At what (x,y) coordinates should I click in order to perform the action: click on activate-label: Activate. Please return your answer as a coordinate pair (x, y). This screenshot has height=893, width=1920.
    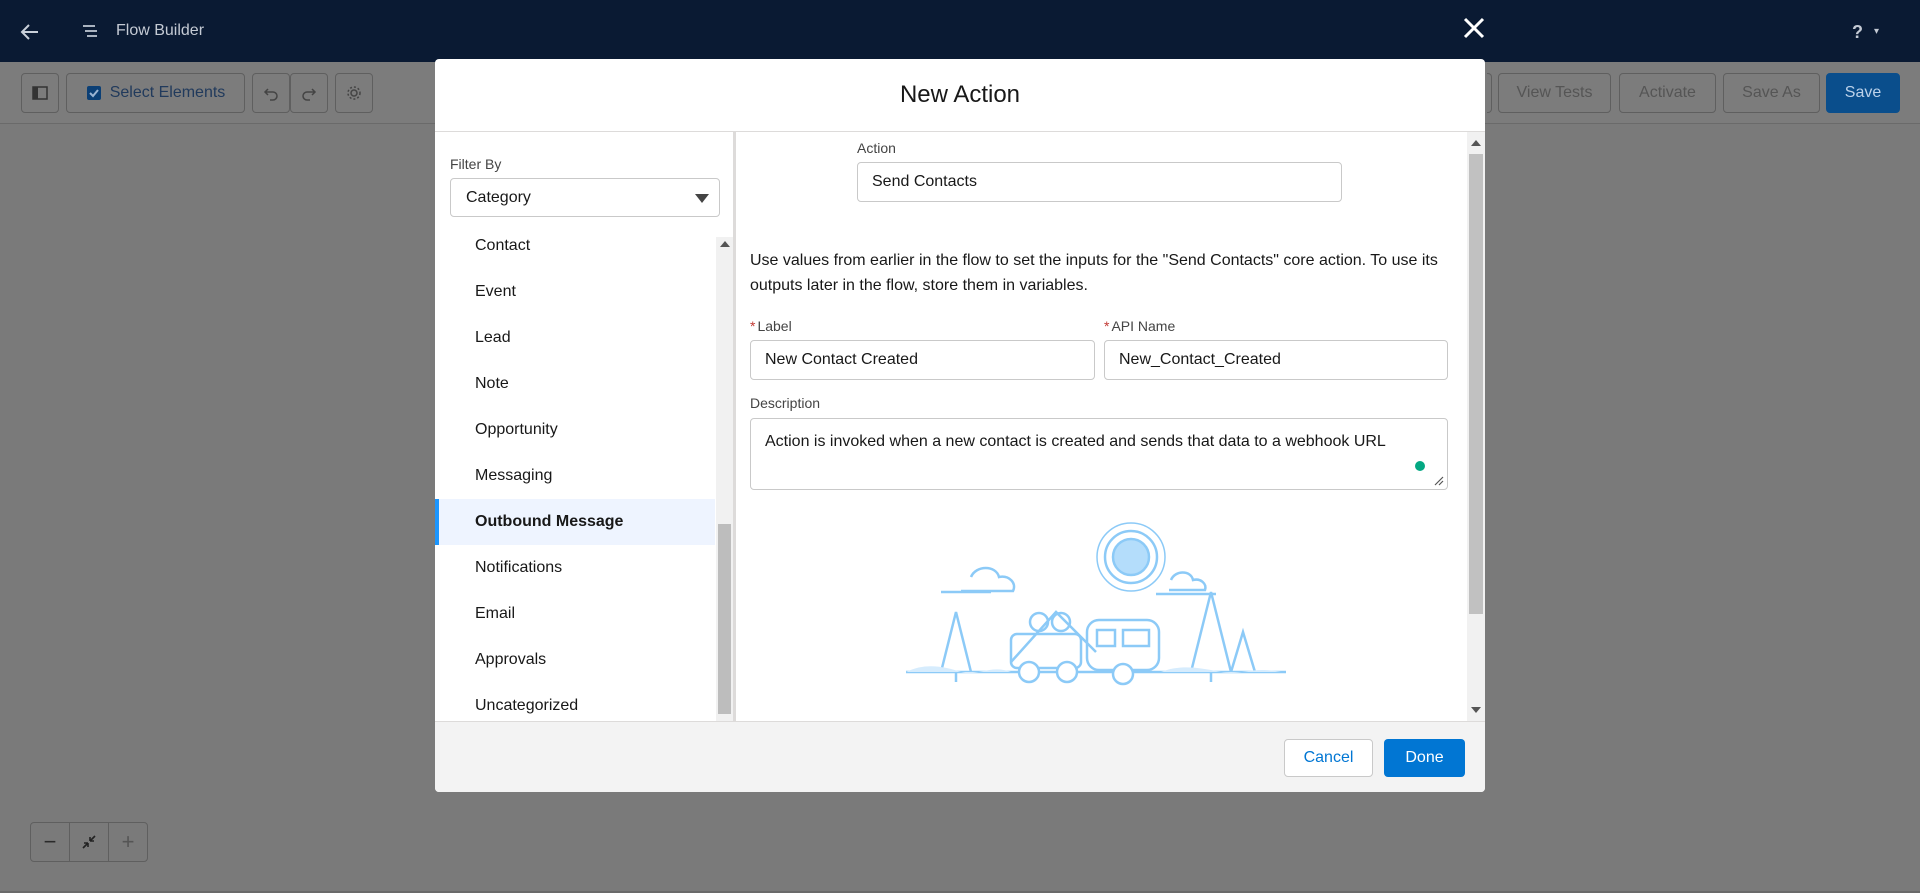
    Looking at the image, I should click on (1667, 92).